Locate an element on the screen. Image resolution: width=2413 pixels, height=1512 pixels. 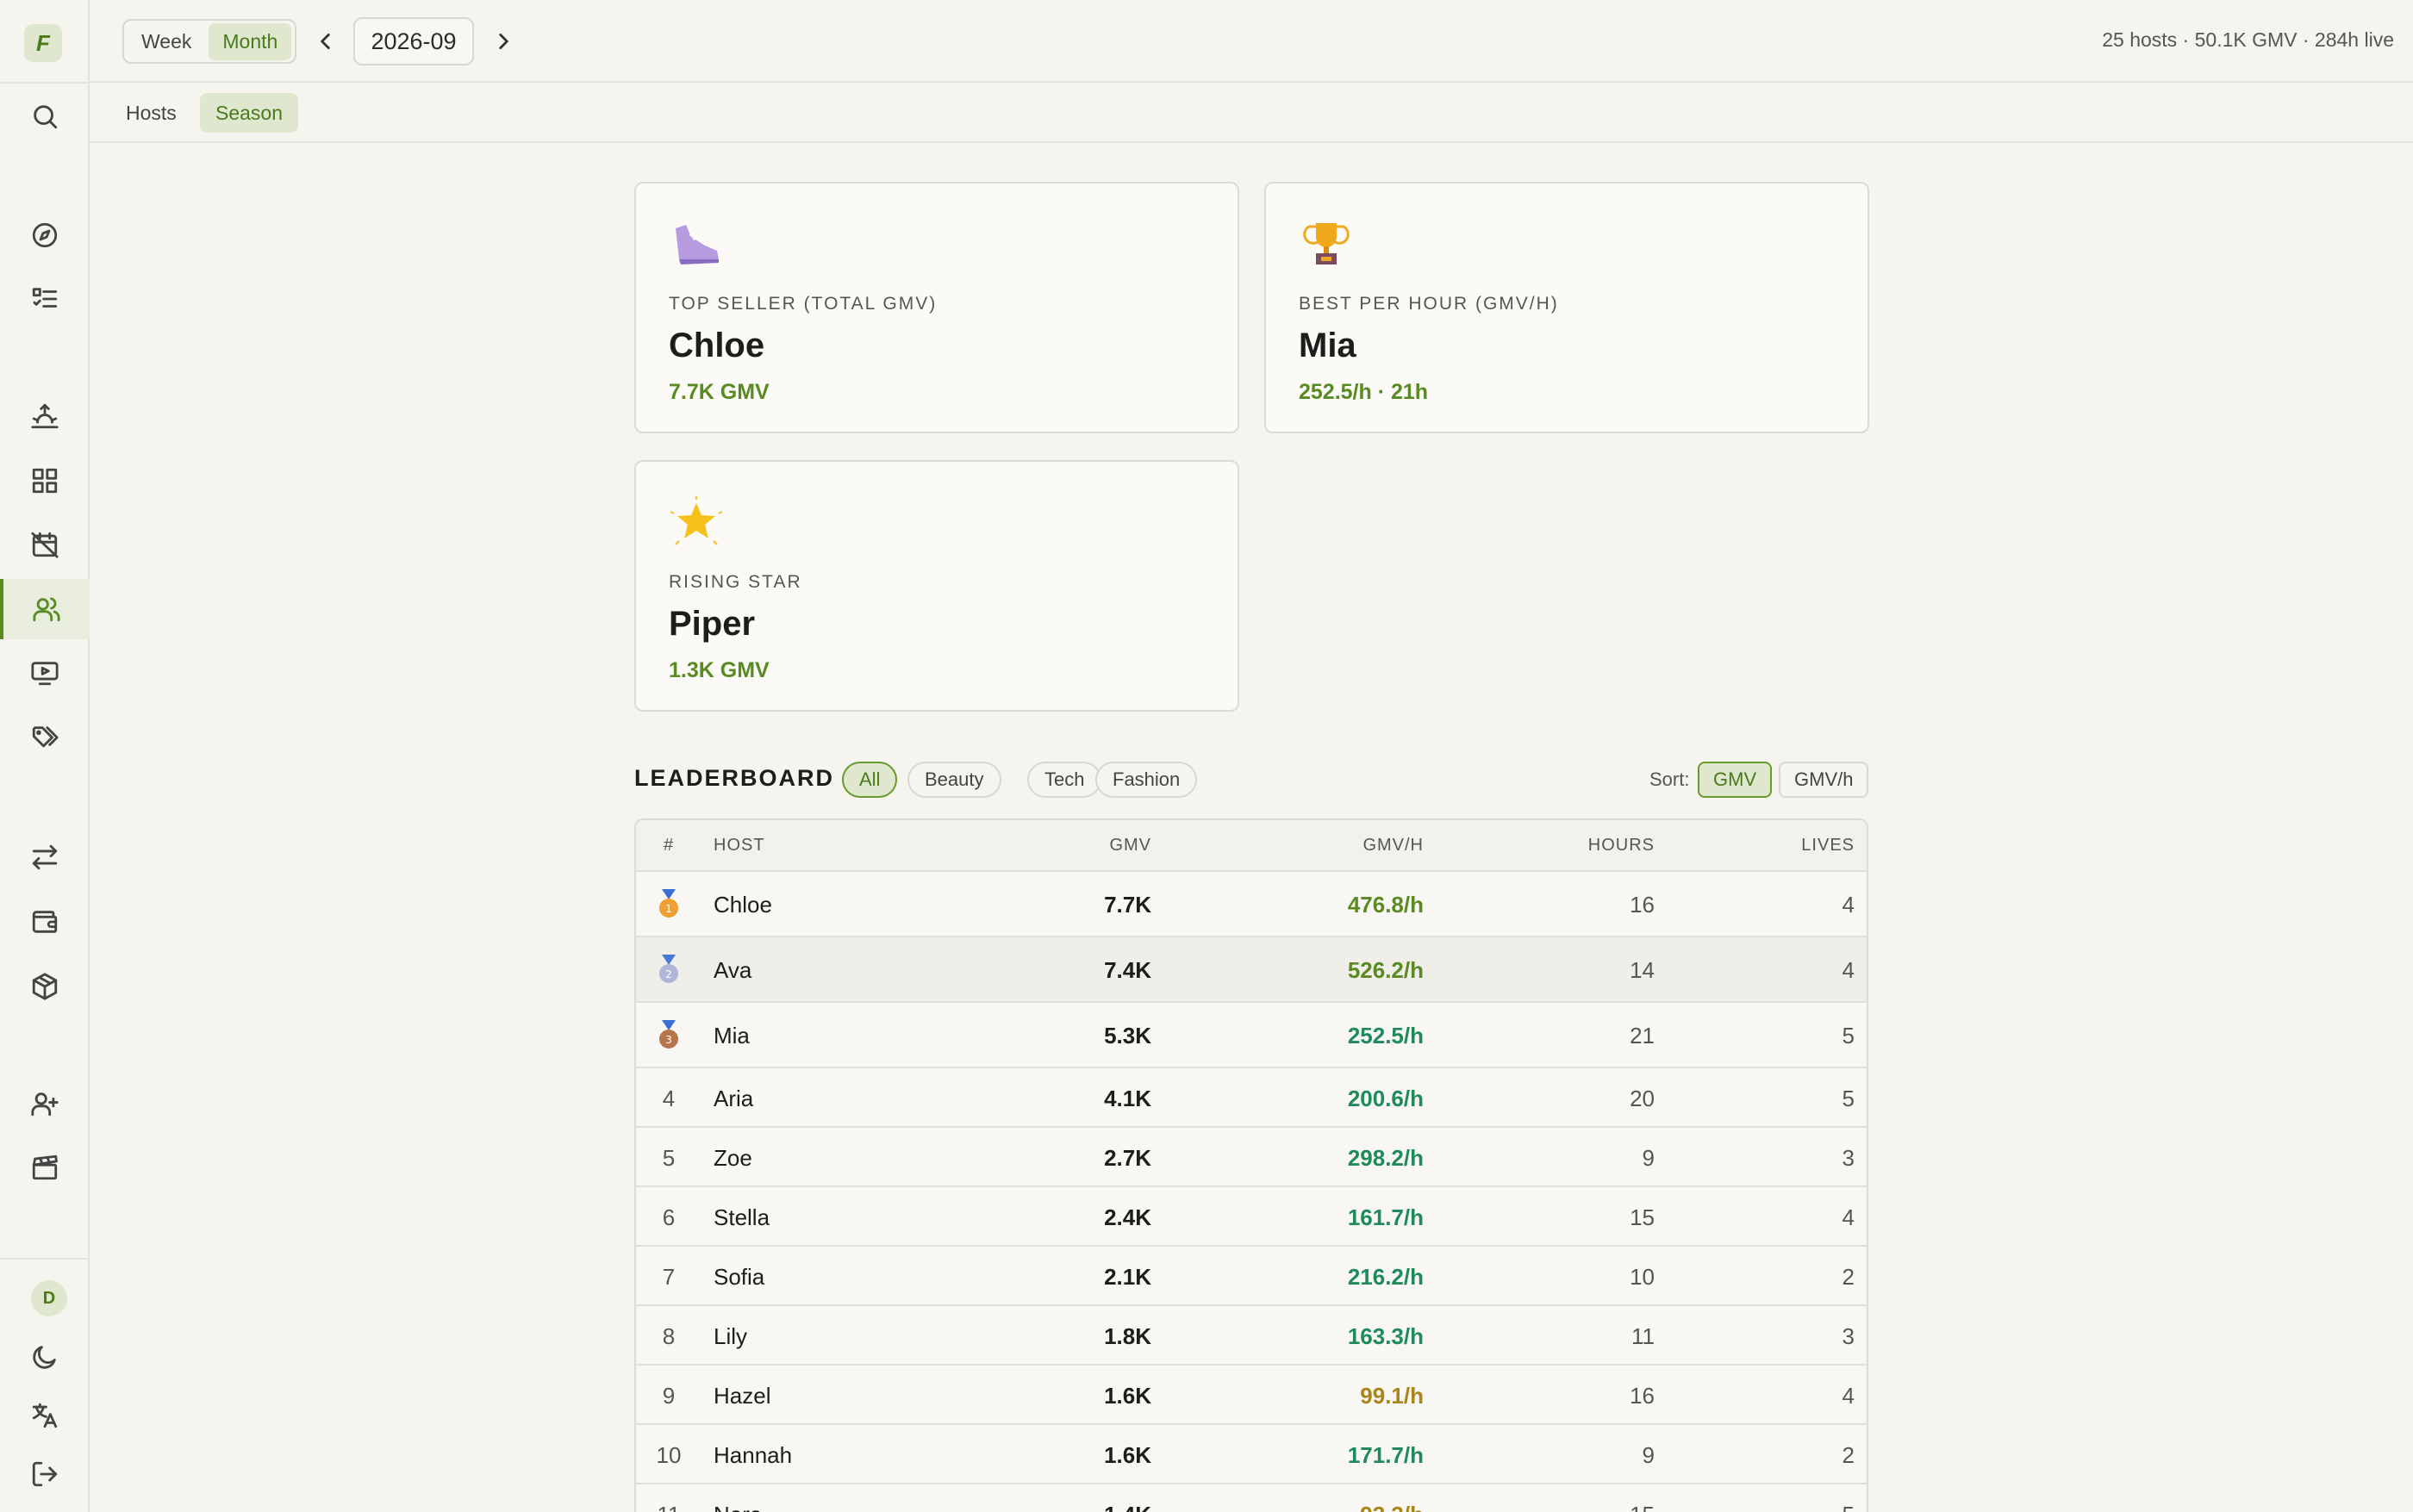
col-lives: LIVES is located at coordinates (1828, 846).